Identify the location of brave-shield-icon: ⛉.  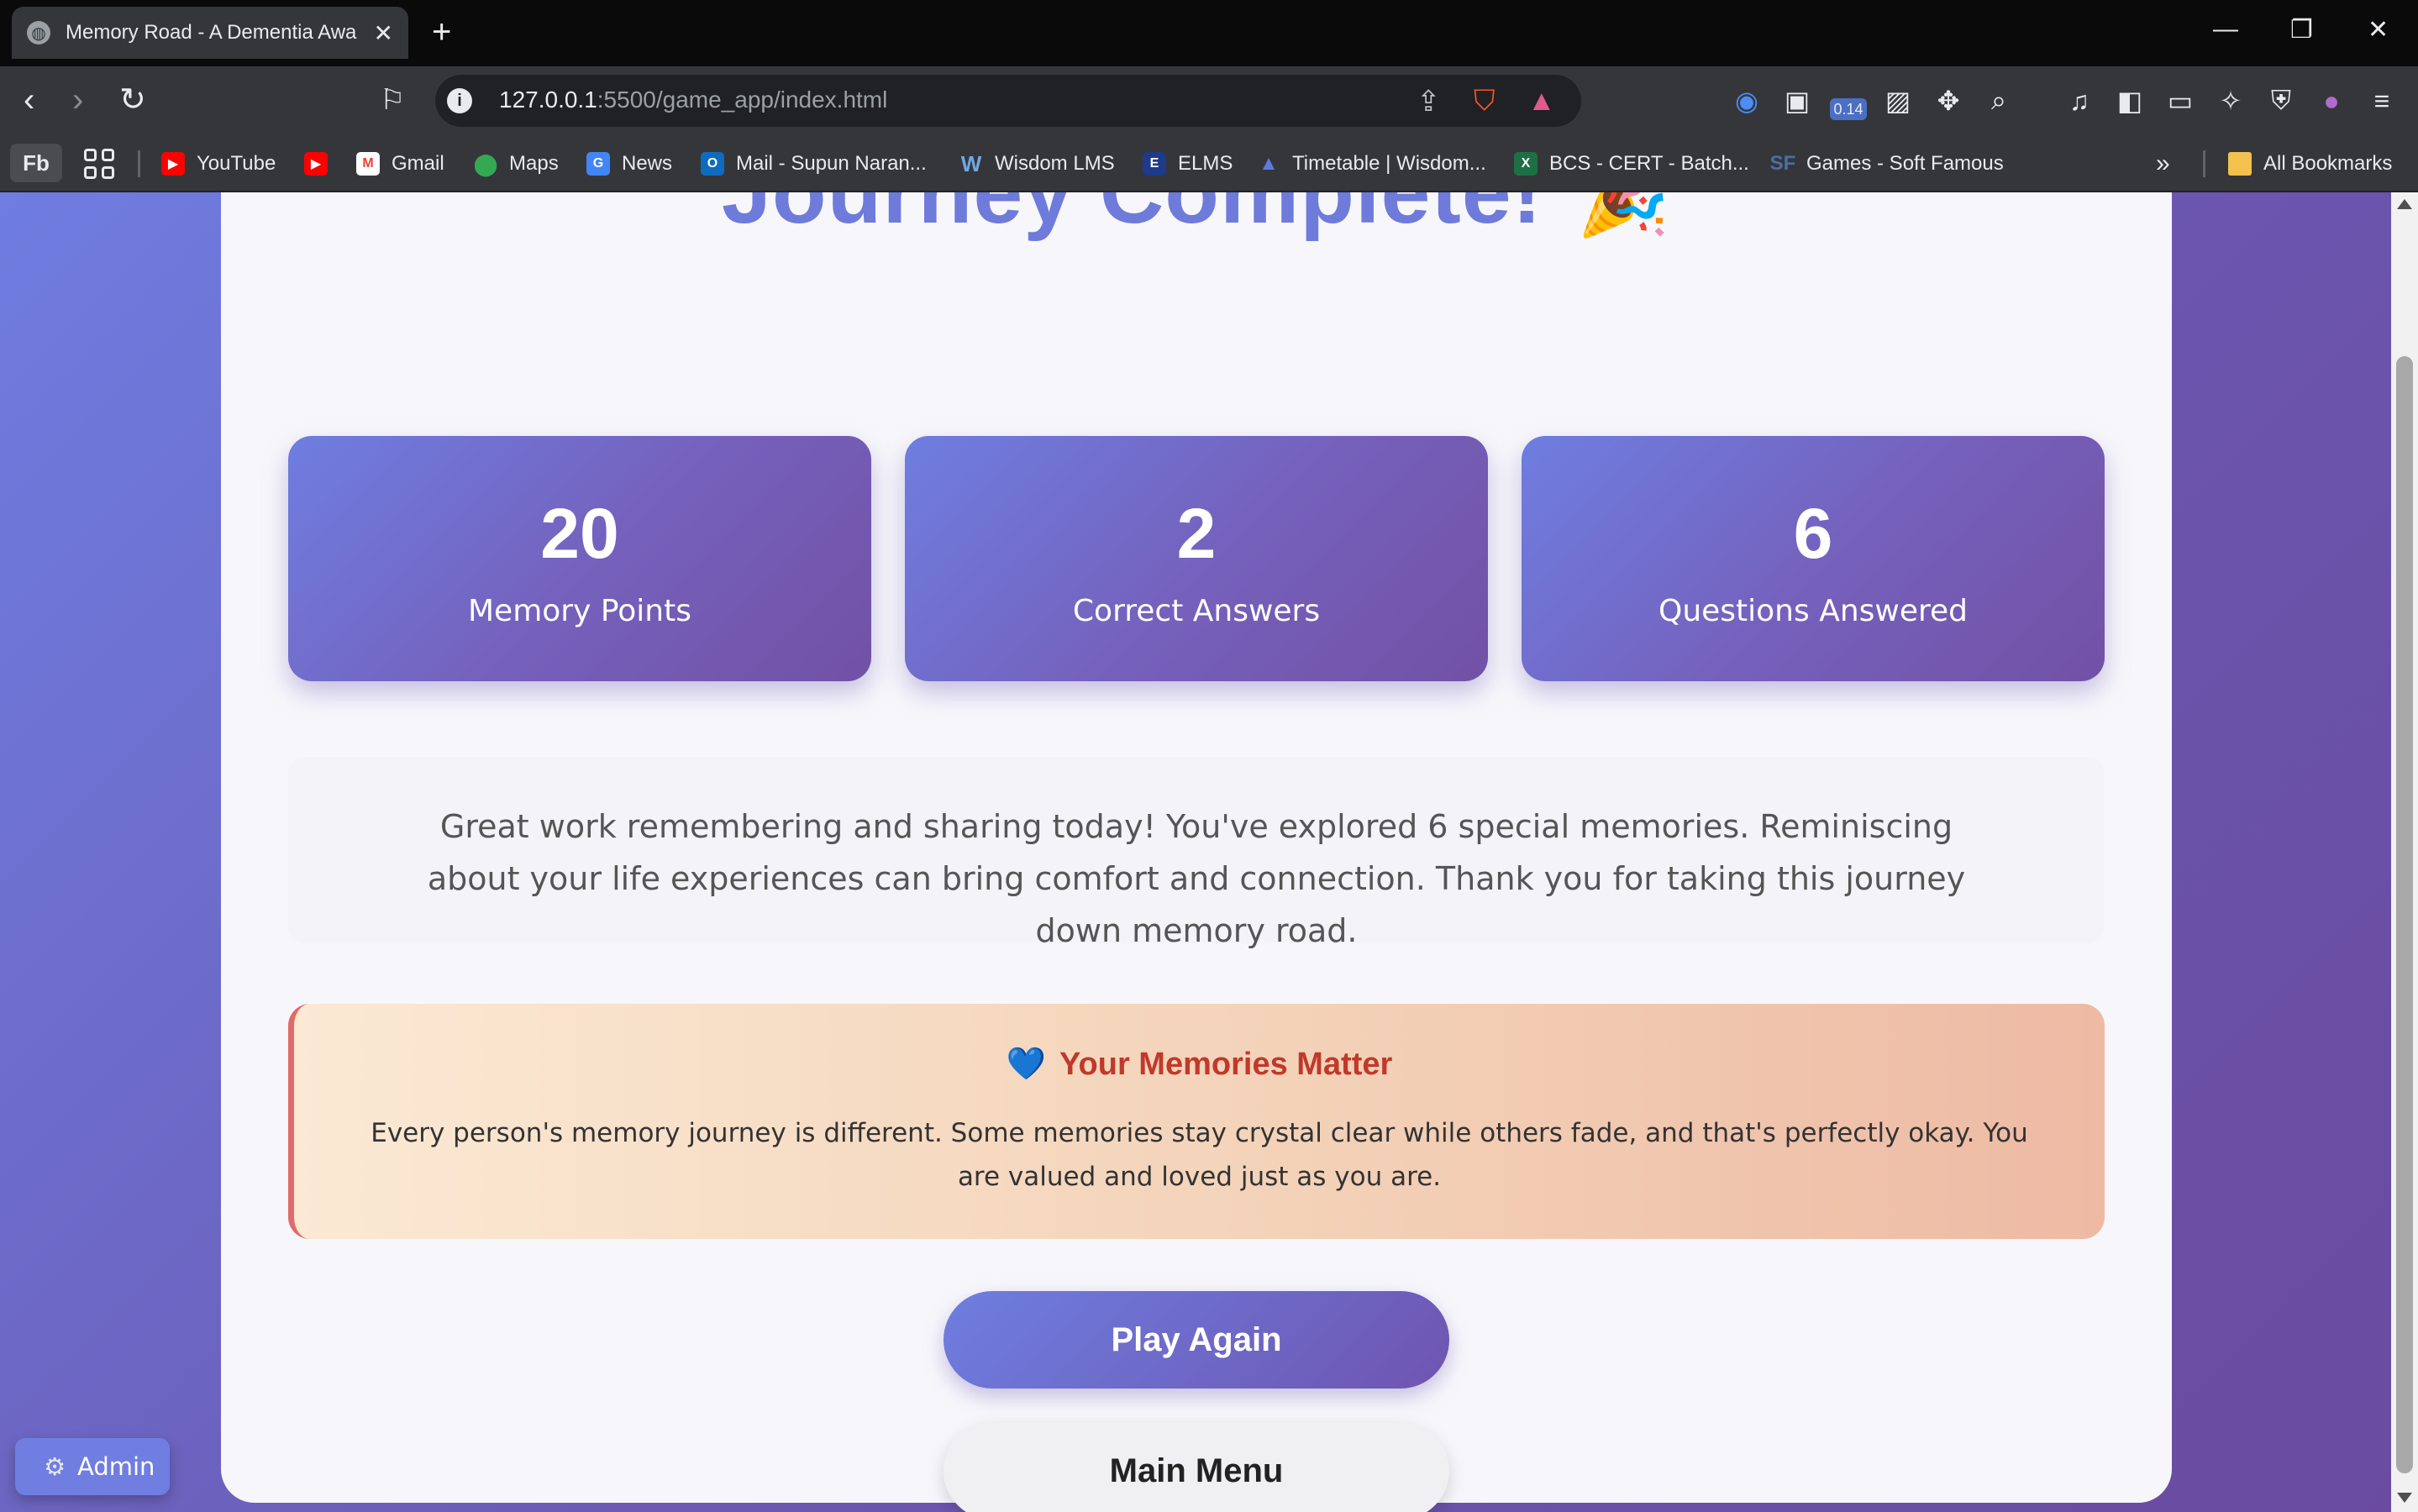
(1485, 101).